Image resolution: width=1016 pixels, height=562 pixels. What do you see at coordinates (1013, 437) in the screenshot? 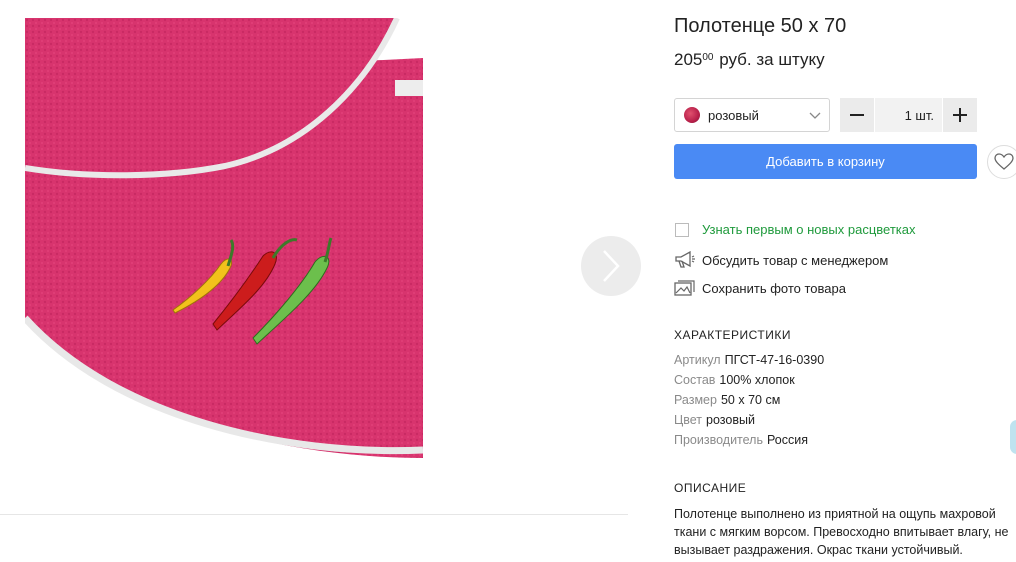
I see `chat-widget-button` at bounding box center [1013, 437].